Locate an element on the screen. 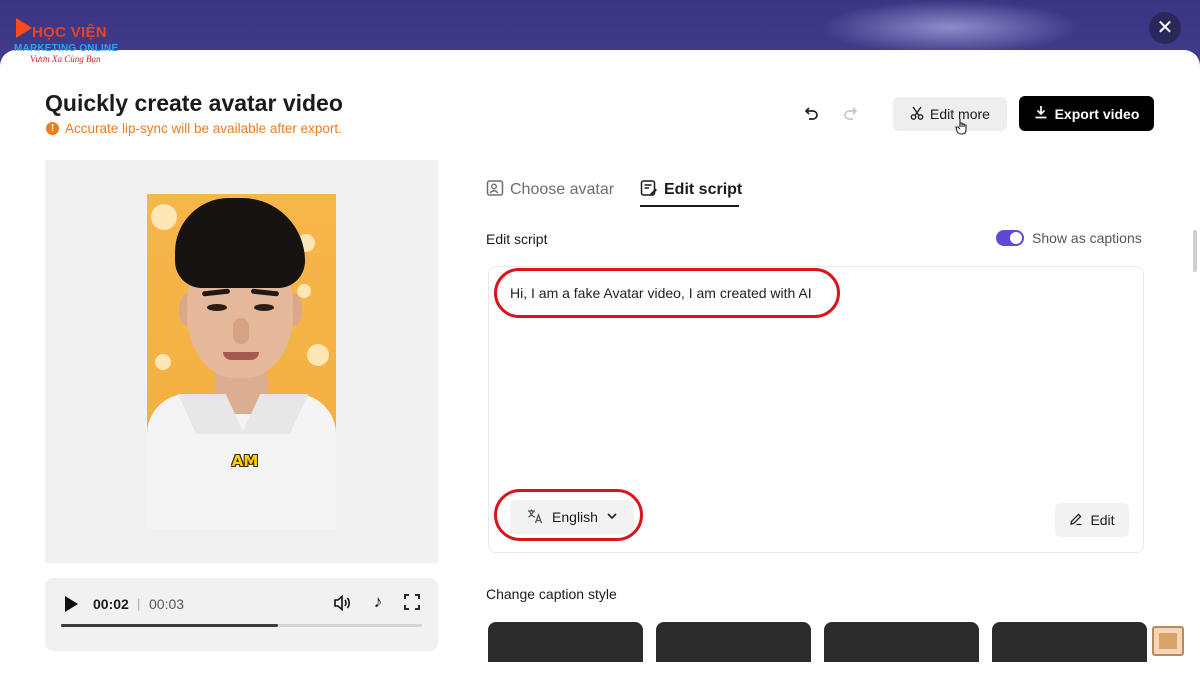  edit-more-button: Edit more is located at coordinates (950, 114).